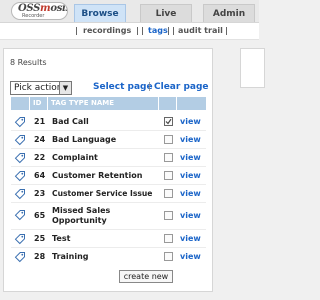  What do you see at coordinates (107, 30) in the screenshot?
I see `submenu-recordings: recordings` at bounding box center [107, 30].